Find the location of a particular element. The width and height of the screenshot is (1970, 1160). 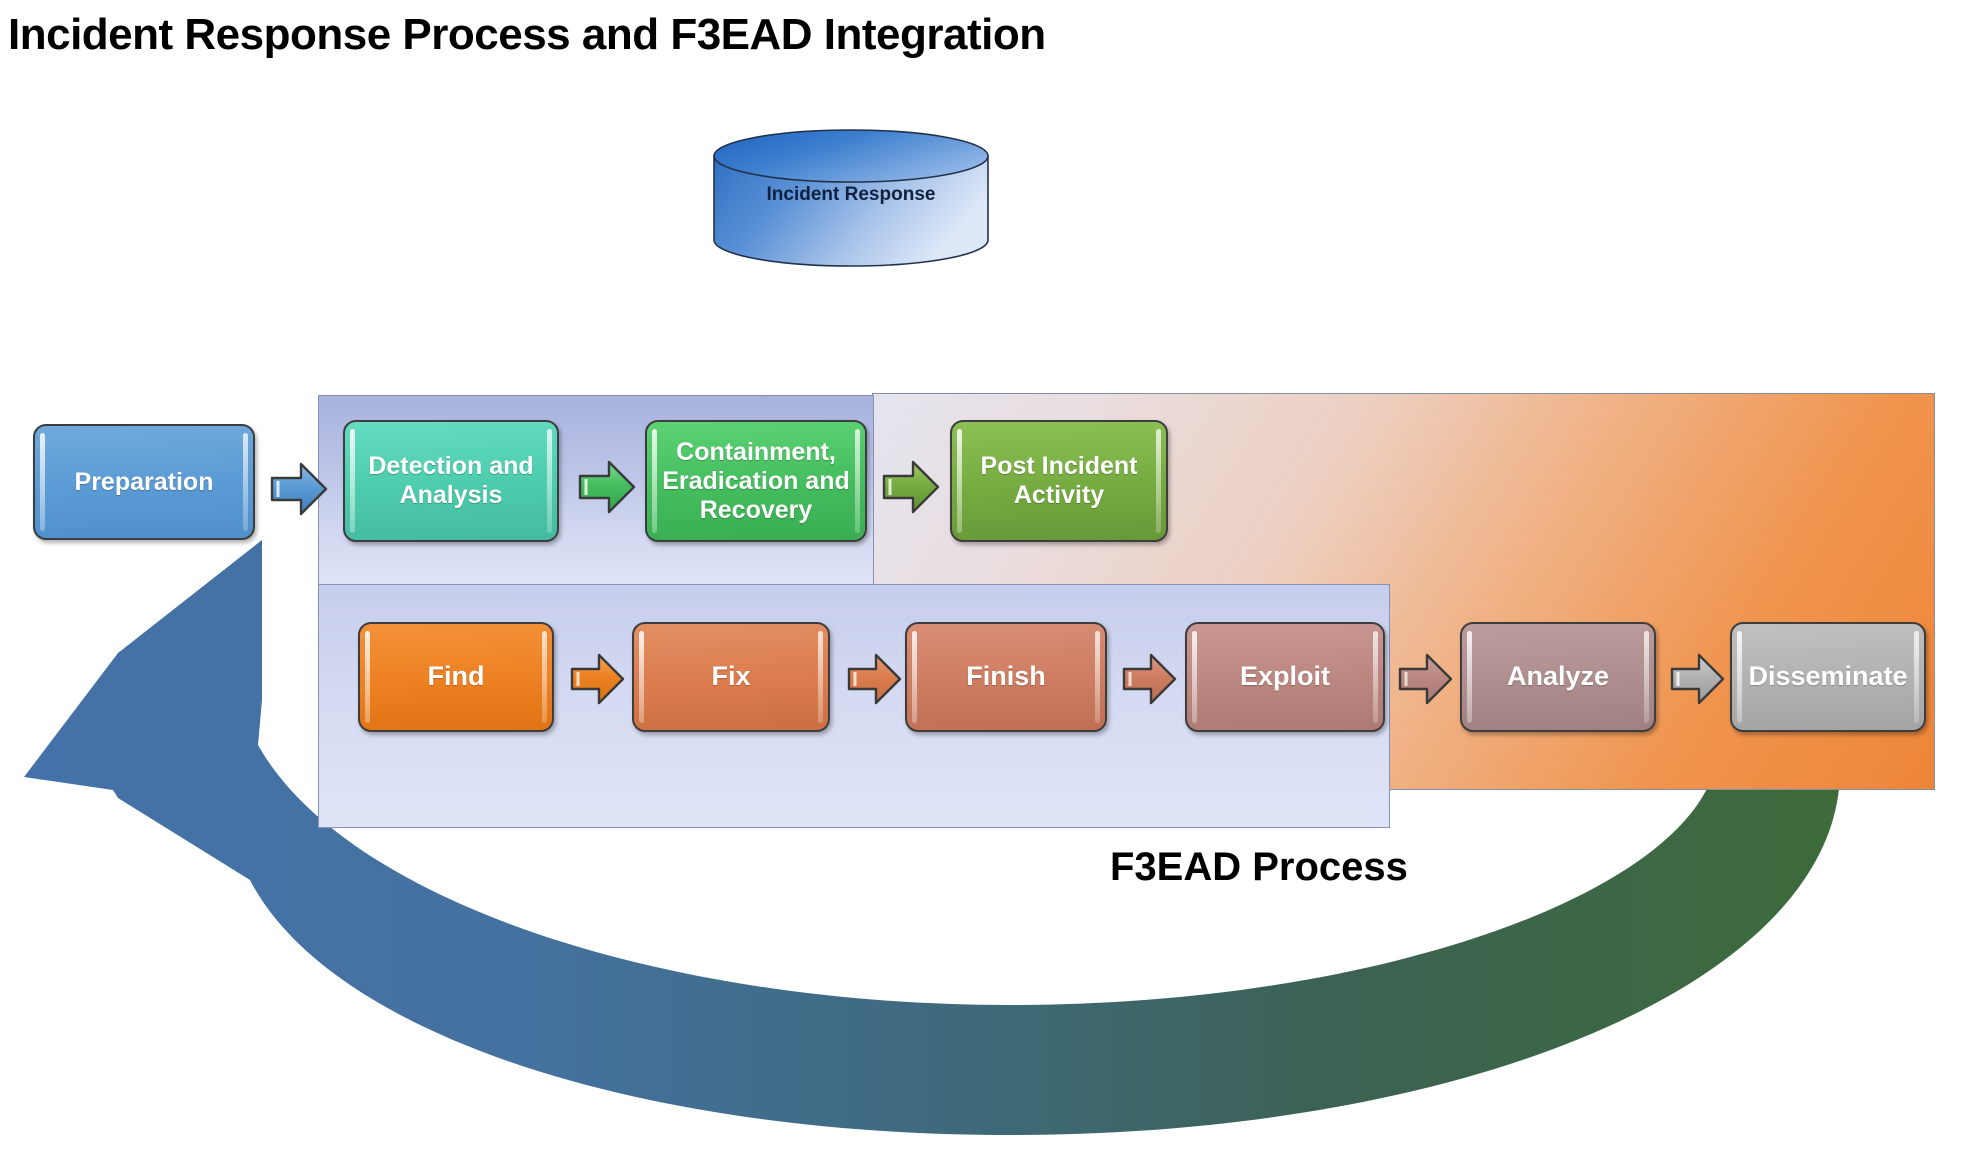

f3ead-process-caption: F3EAD Process is located at coordinates (1259, 867).